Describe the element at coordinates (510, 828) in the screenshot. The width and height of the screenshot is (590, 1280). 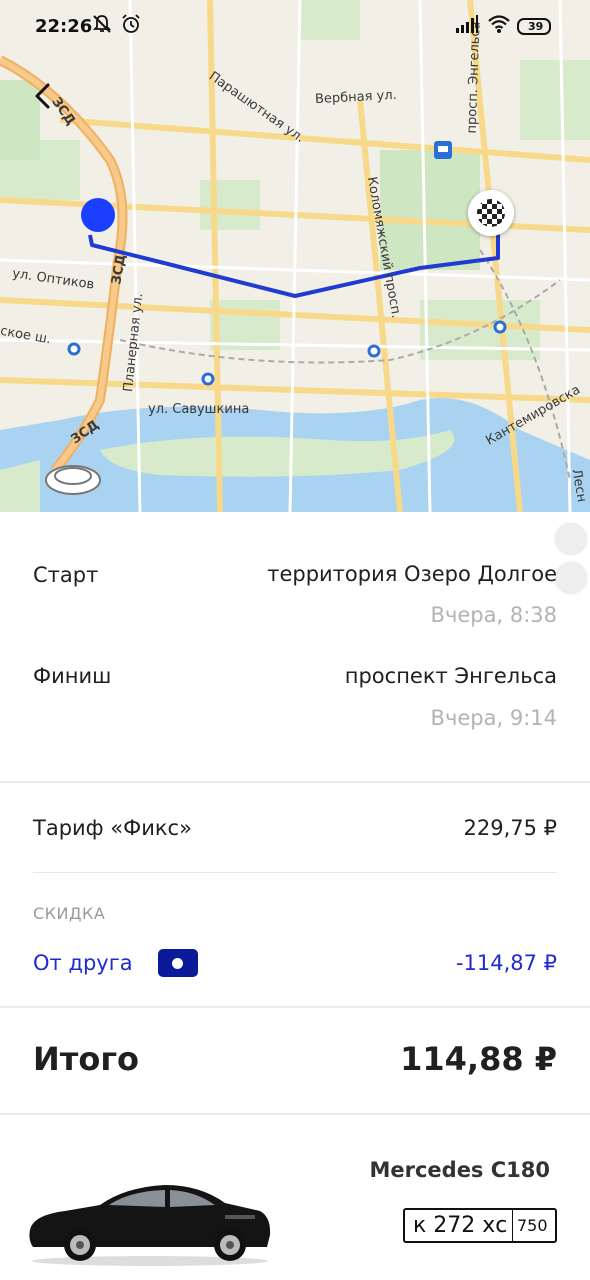
I see `tariff-value: 229,75 ₽` at that location.